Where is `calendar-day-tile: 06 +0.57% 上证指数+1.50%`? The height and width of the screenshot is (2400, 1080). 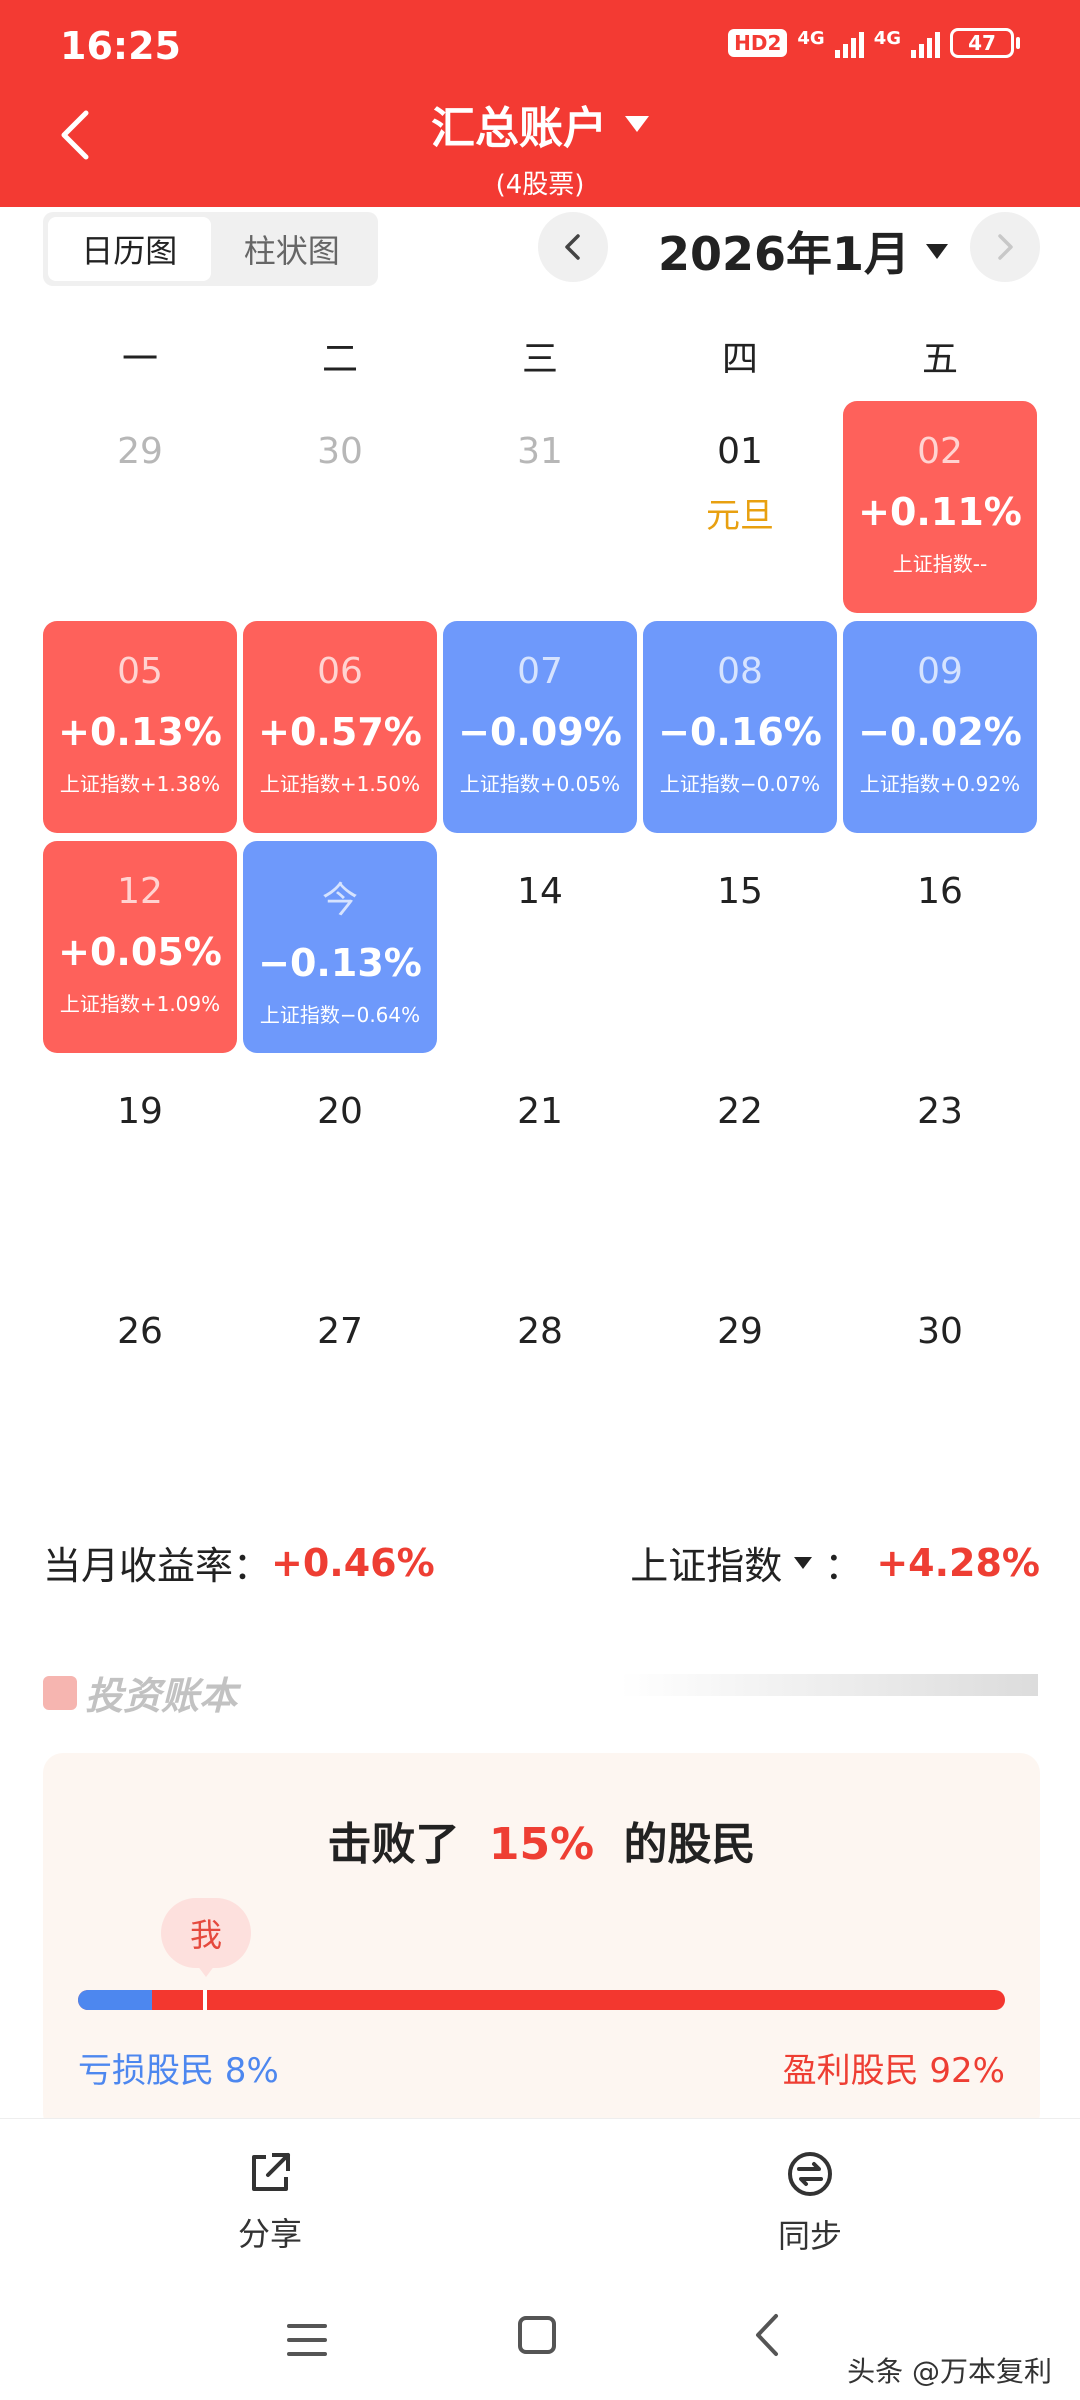
calendar-day-tile: 06 +0.57% 上证指数+1.50% is located at coordinates (340, 727).